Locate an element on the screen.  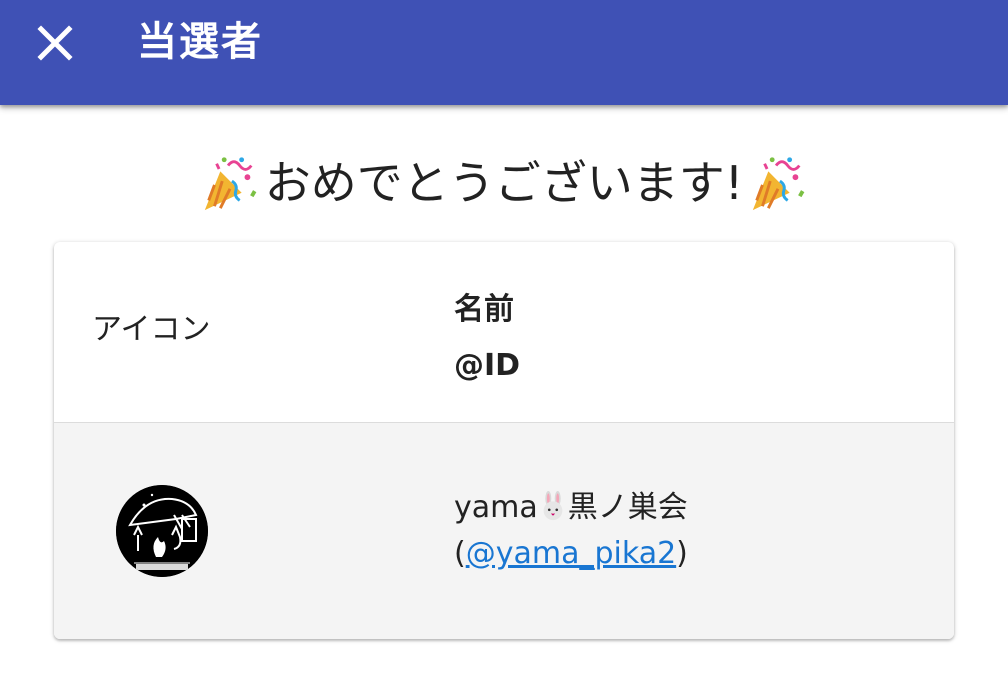
close-button is located at coordinates (55, 43).